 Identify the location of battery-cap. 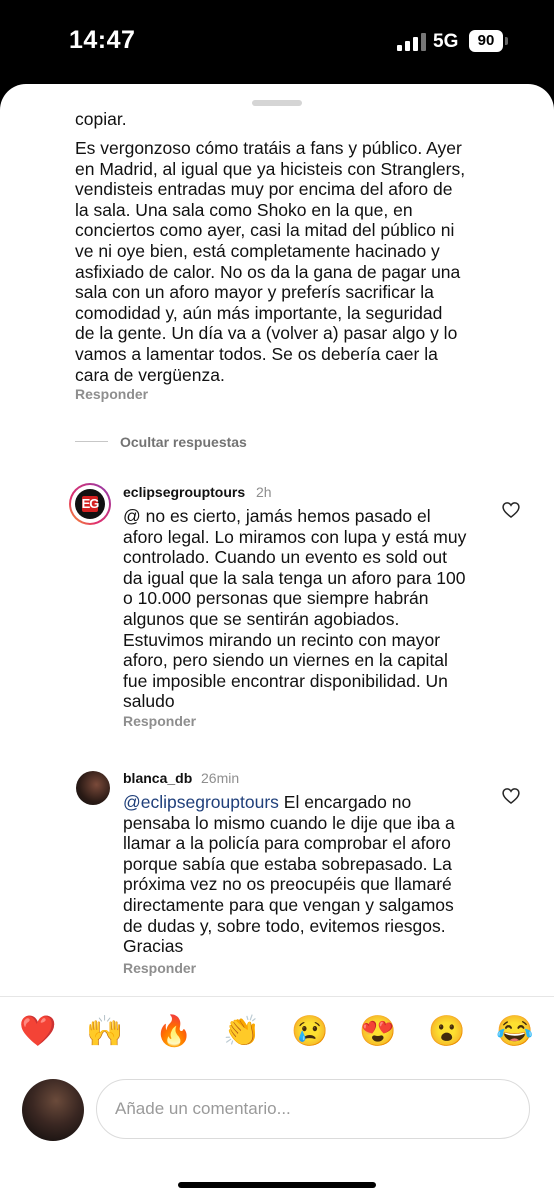
(506, 41).